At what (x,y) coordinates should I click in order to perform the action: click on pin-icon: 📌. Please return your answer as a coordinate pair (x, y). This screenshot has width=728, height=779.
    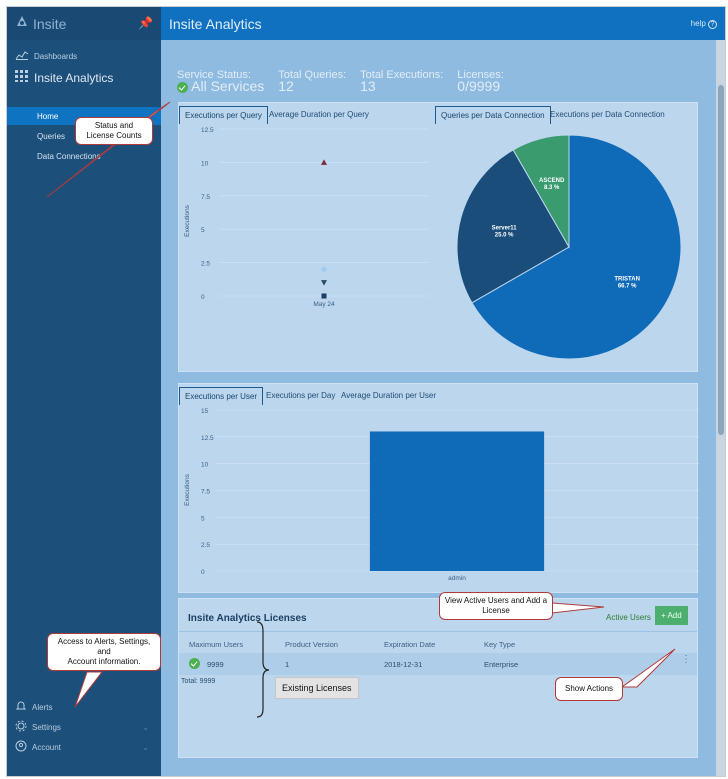
    Looking at the image, I should click on (145, 23).